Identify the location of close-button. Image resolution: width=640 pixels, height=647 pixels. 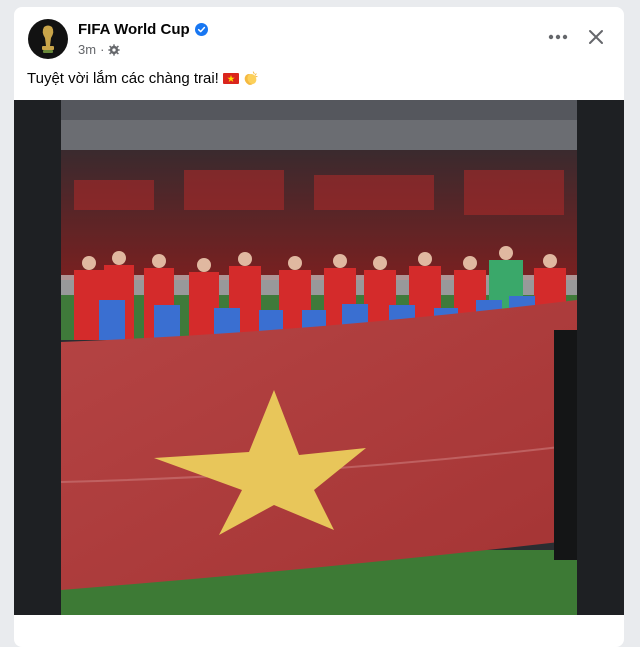
(596, 37).